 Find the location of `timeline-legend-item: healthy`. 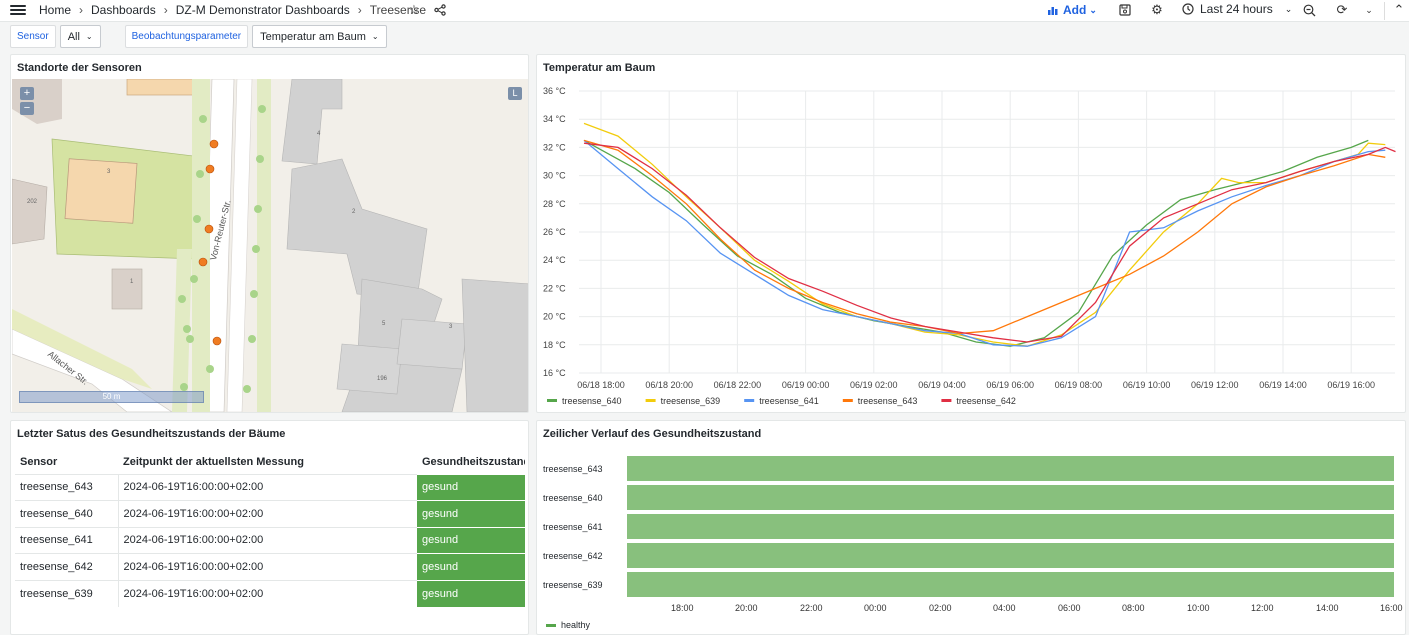

timeline-legend-item: healthy is located at coordinates (568, 625).